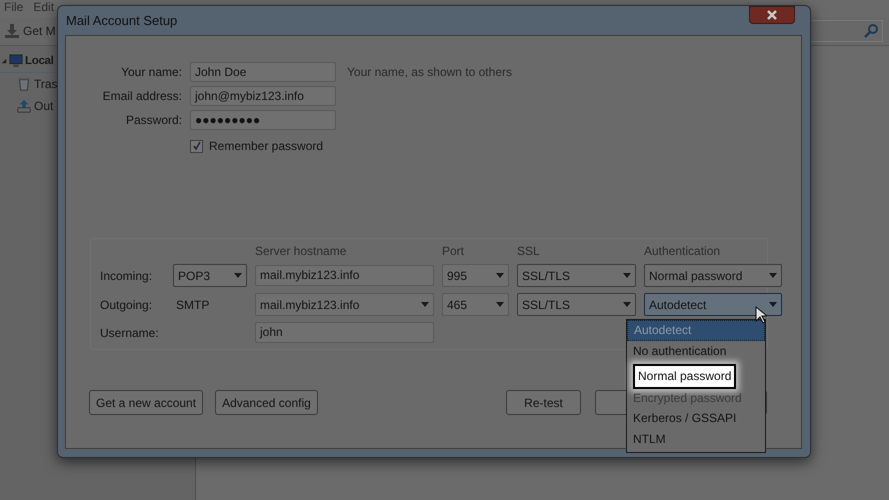 The image size is (889, 500). Describe the element at coordinates (683, 251) in the screenshot. I see `column-header: Authentication` at that location.